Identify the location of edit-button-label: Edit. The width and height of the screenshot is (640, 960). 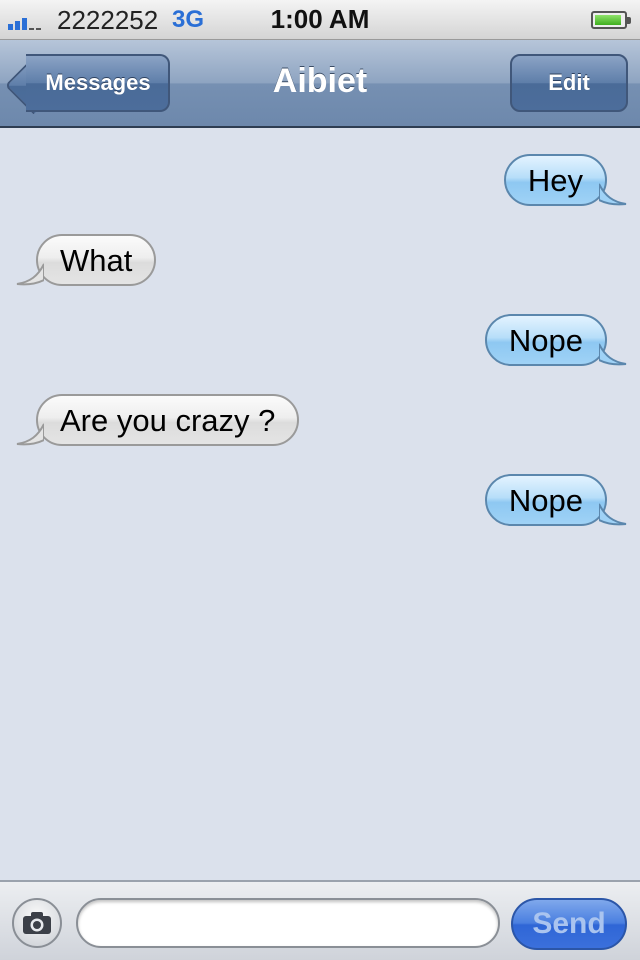
(569, 82).